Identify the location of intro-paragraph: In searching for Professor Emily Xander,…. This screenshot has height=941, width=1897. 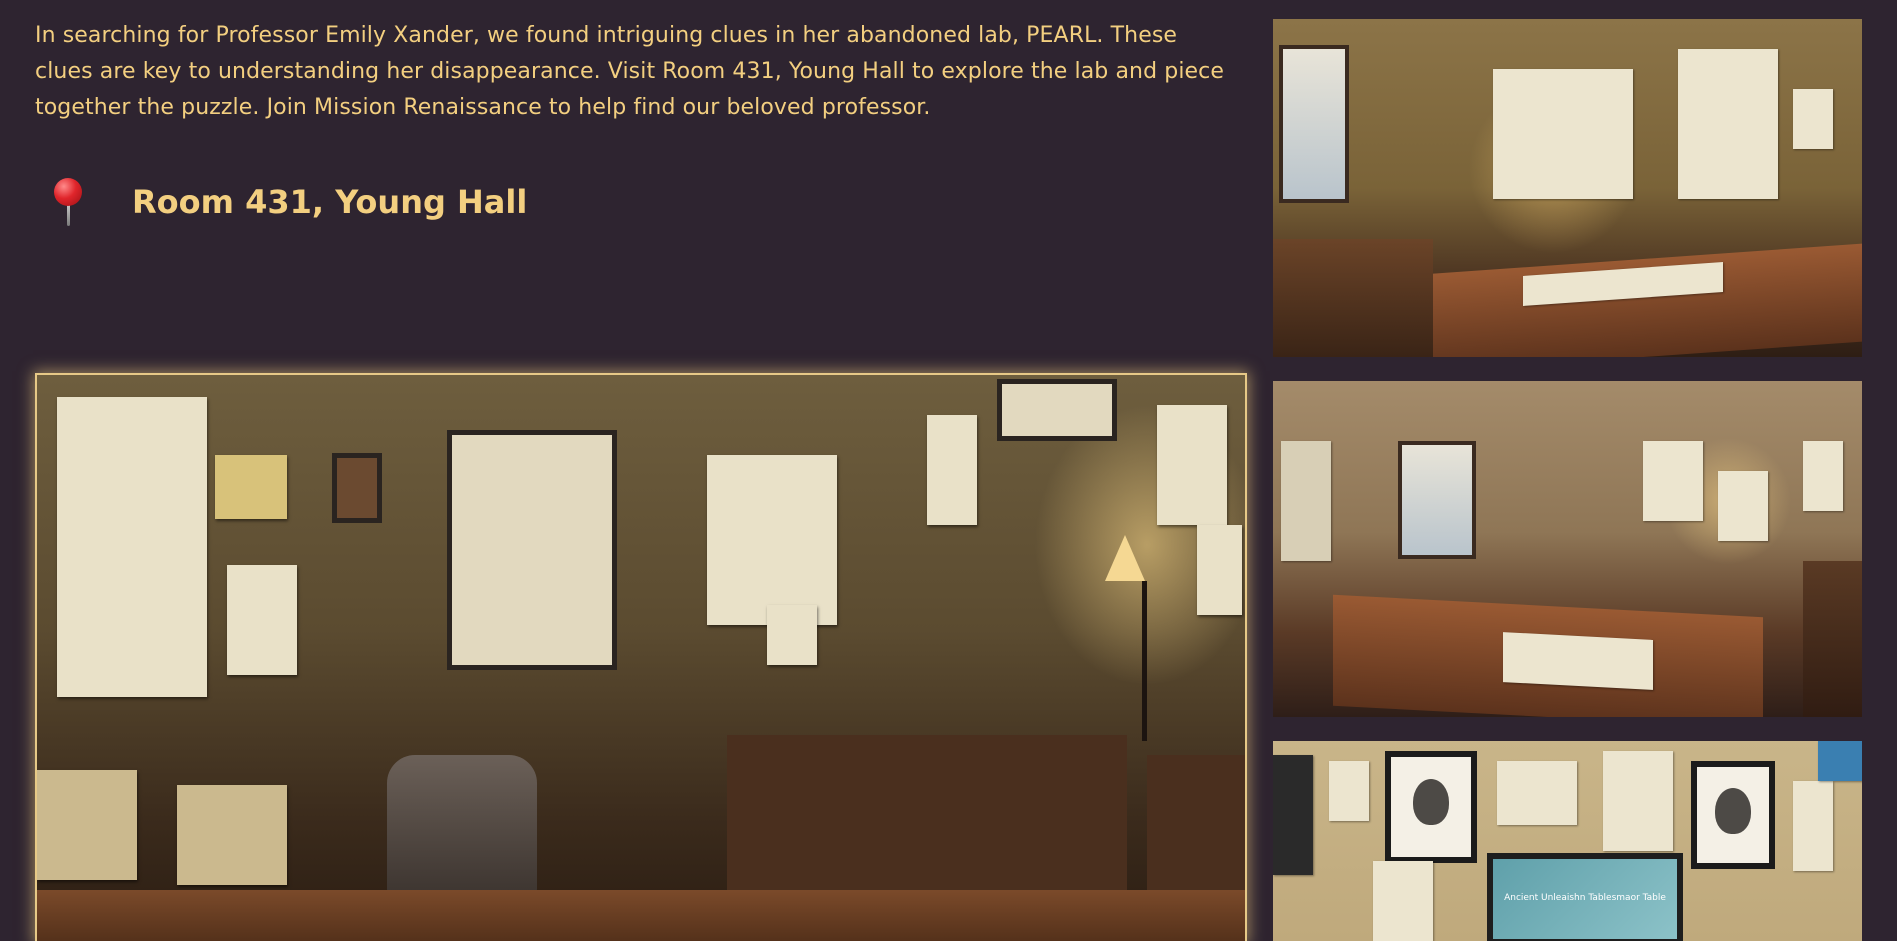
(629, 71).